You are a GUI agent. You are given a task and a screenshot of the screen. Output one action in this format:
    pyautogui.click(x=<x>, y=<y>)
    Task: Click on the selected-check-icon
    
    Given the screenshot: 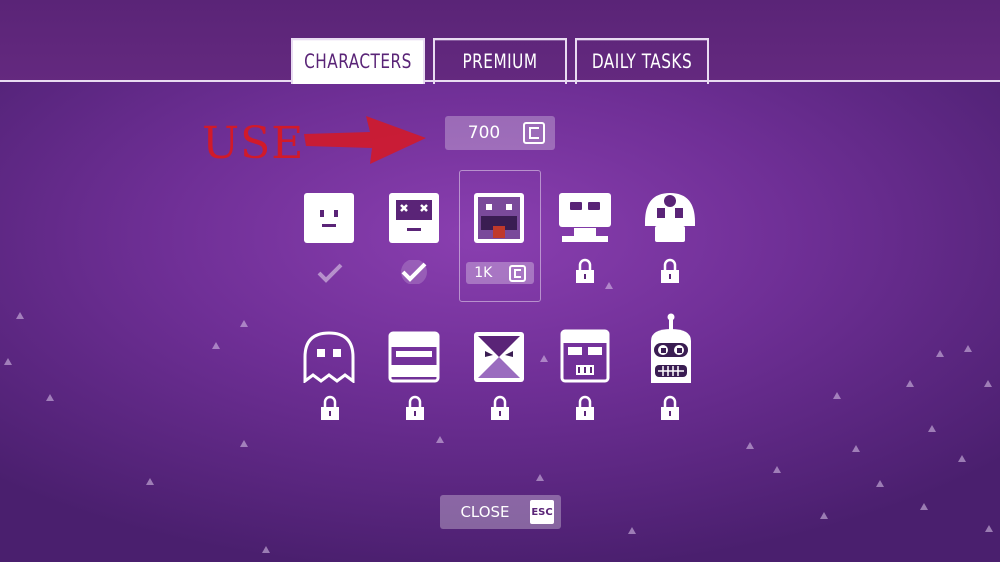 What is the action you would take?
    pyautogui.click(x=414, y=272)
    